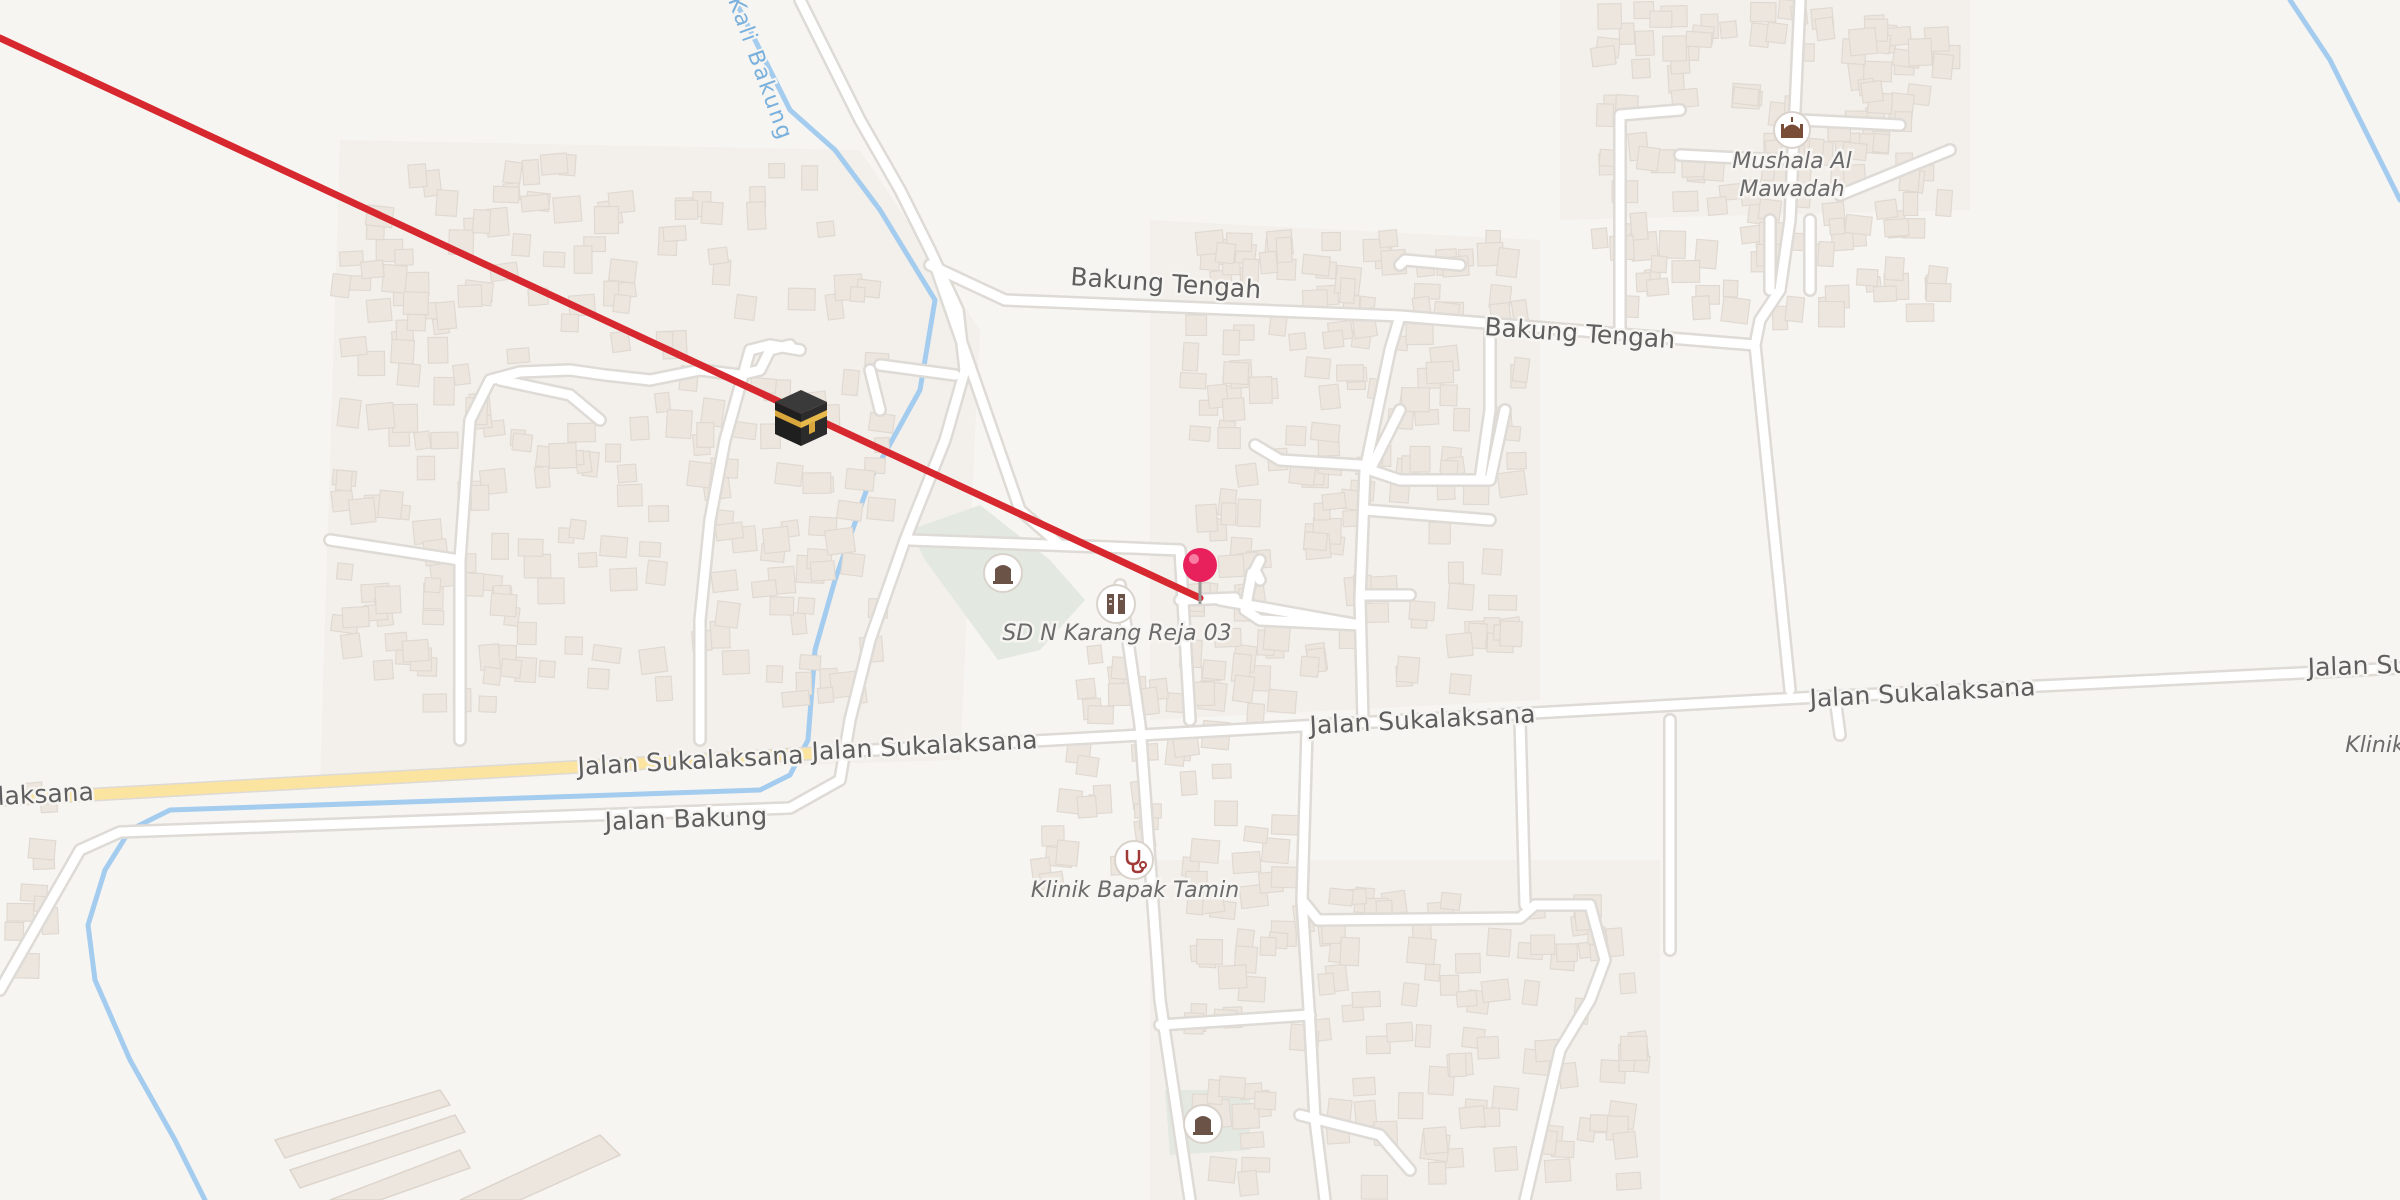  What do you see at coordinates (1116, 633) in the screenshot?
I see `poi-label-school: SD N Karang Reja 03` at bounding box center [1116, 633].